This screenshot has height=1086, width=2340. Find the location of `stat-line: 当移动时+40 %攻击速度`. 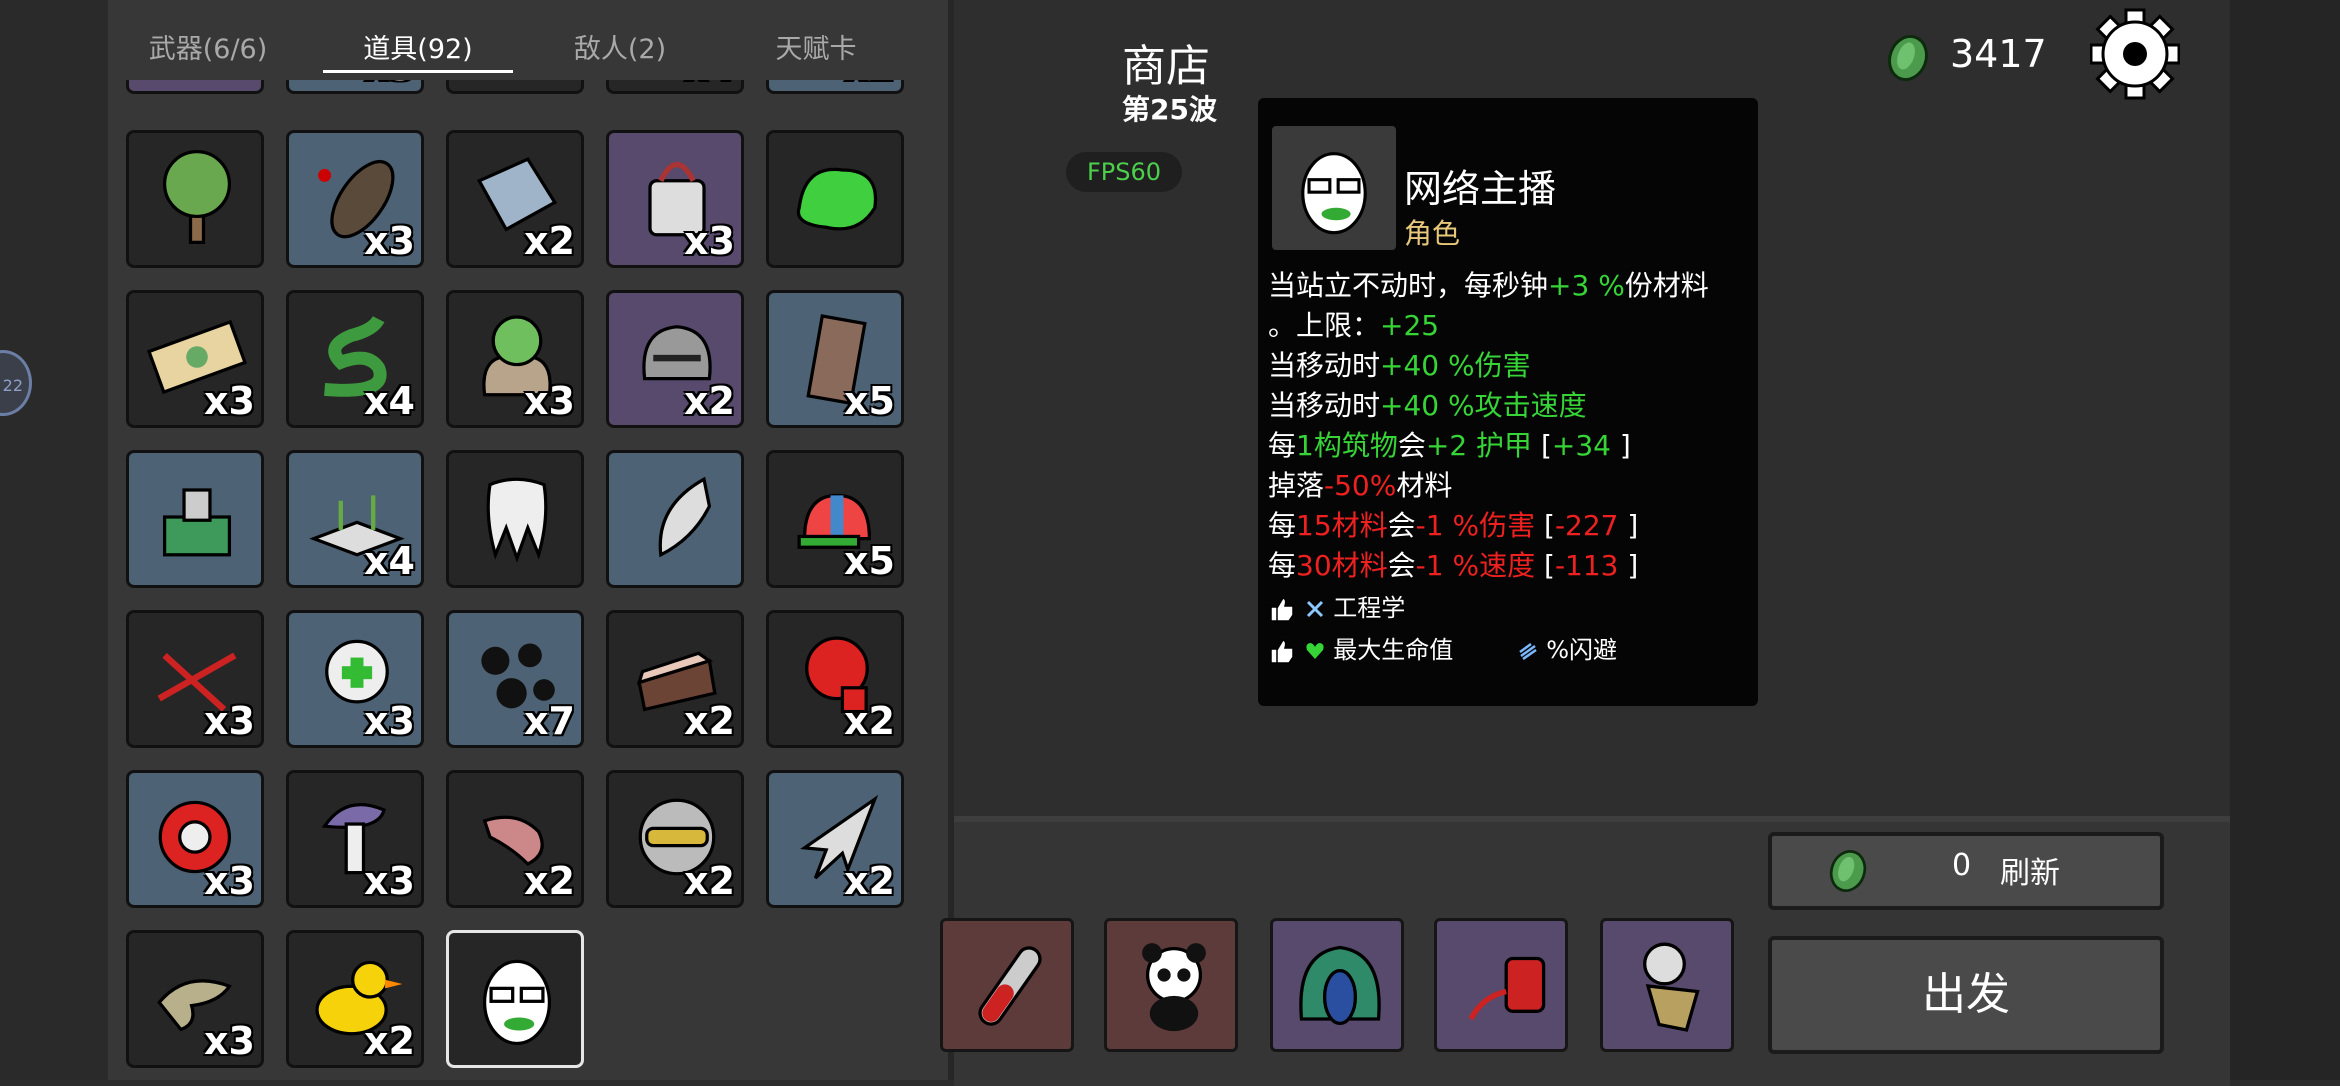

stat-line: 当移动时+40 %攻击速度 is located at coordinates (1427, 405).